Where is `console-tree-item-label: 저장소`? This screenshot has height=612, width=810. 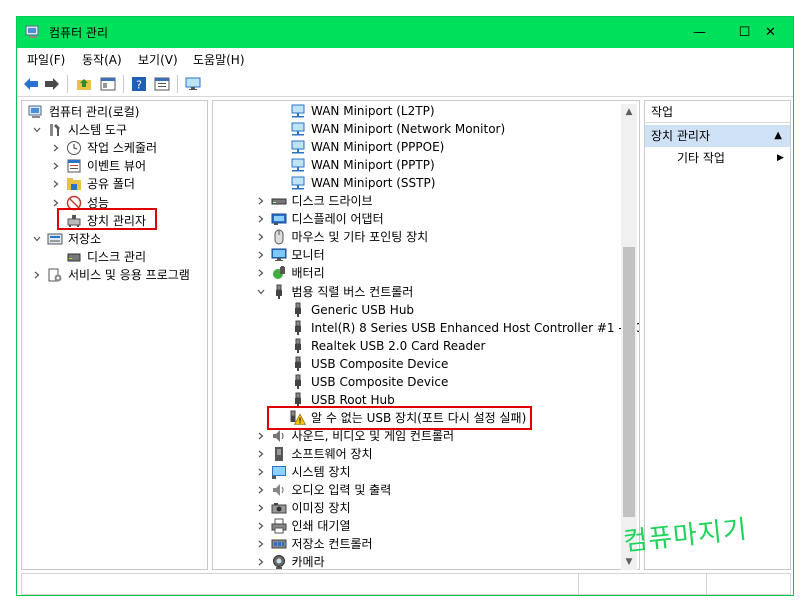 console-tree-item-label: 저장소 is located at coordinates (85, 238).